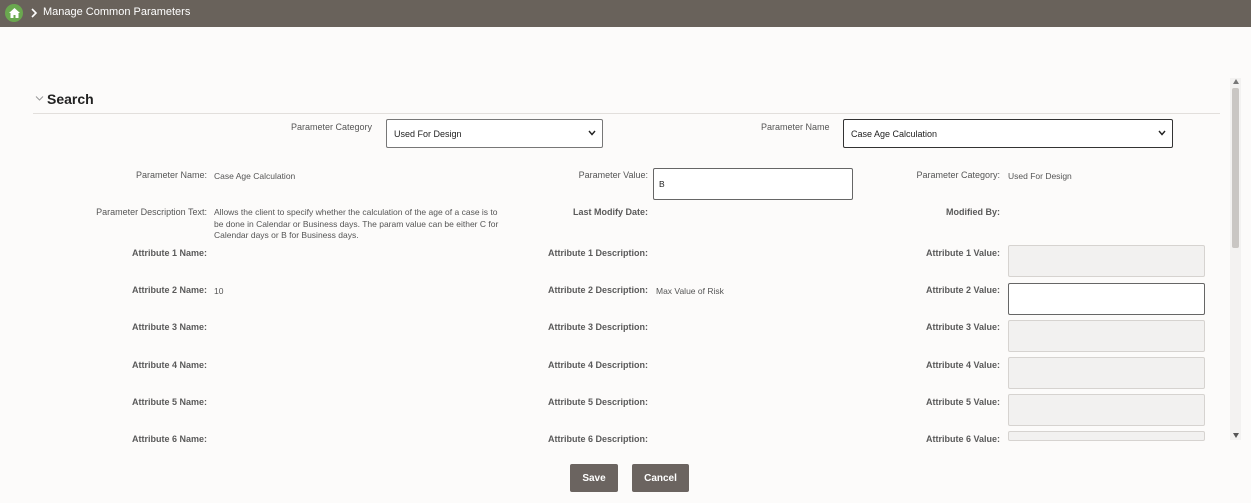 The width and height of the screenshot is (1251, 503). I want to click on parameter-name-select: Case Age Calculation, so click(1008, 133).